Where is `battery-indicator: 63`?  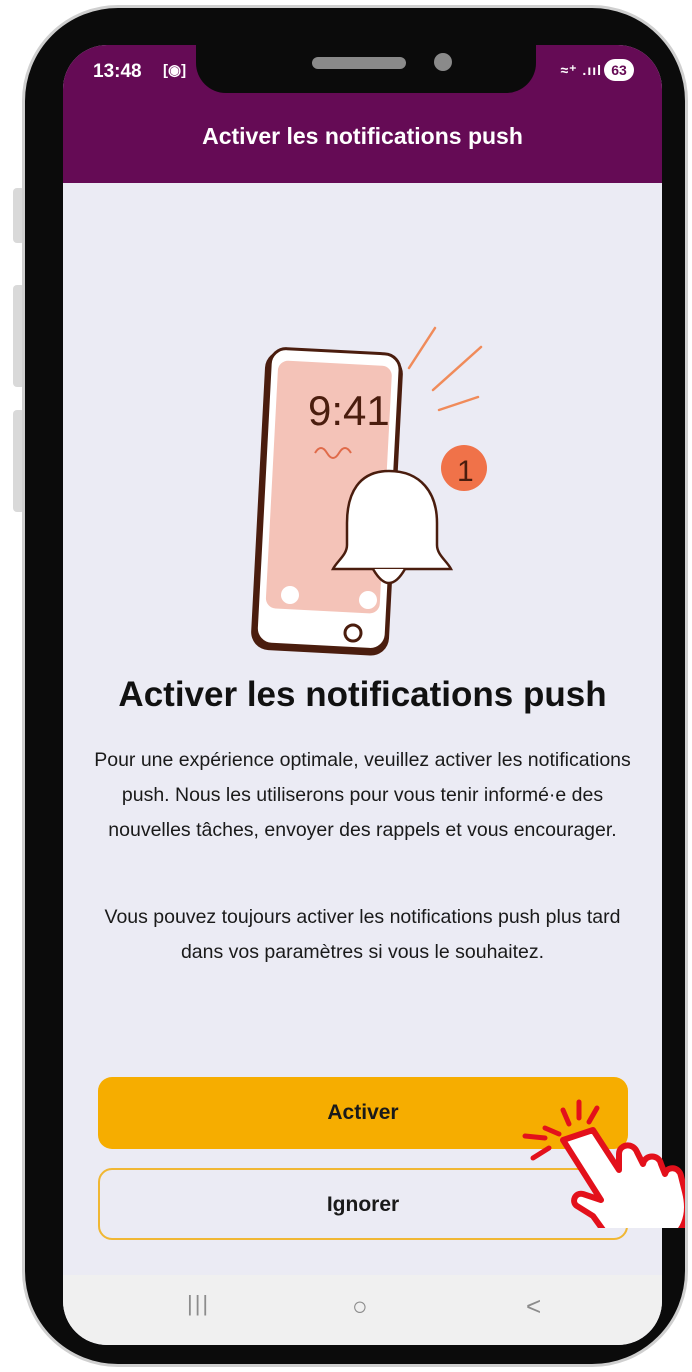 battery-indicator: 63 is located at coordinates (619, 70).